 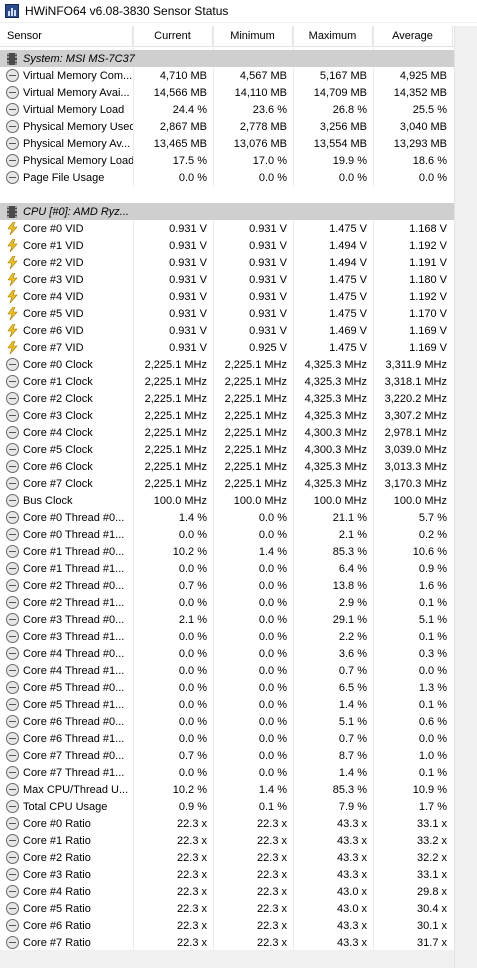 What do you see at coordinates (227, 721) in the screenshot?
I see `sensor-row: Core #6 Thread #0... 0.0 % 0.0 % 5.1 % 0.6 %` at bounding box center [227, 721].